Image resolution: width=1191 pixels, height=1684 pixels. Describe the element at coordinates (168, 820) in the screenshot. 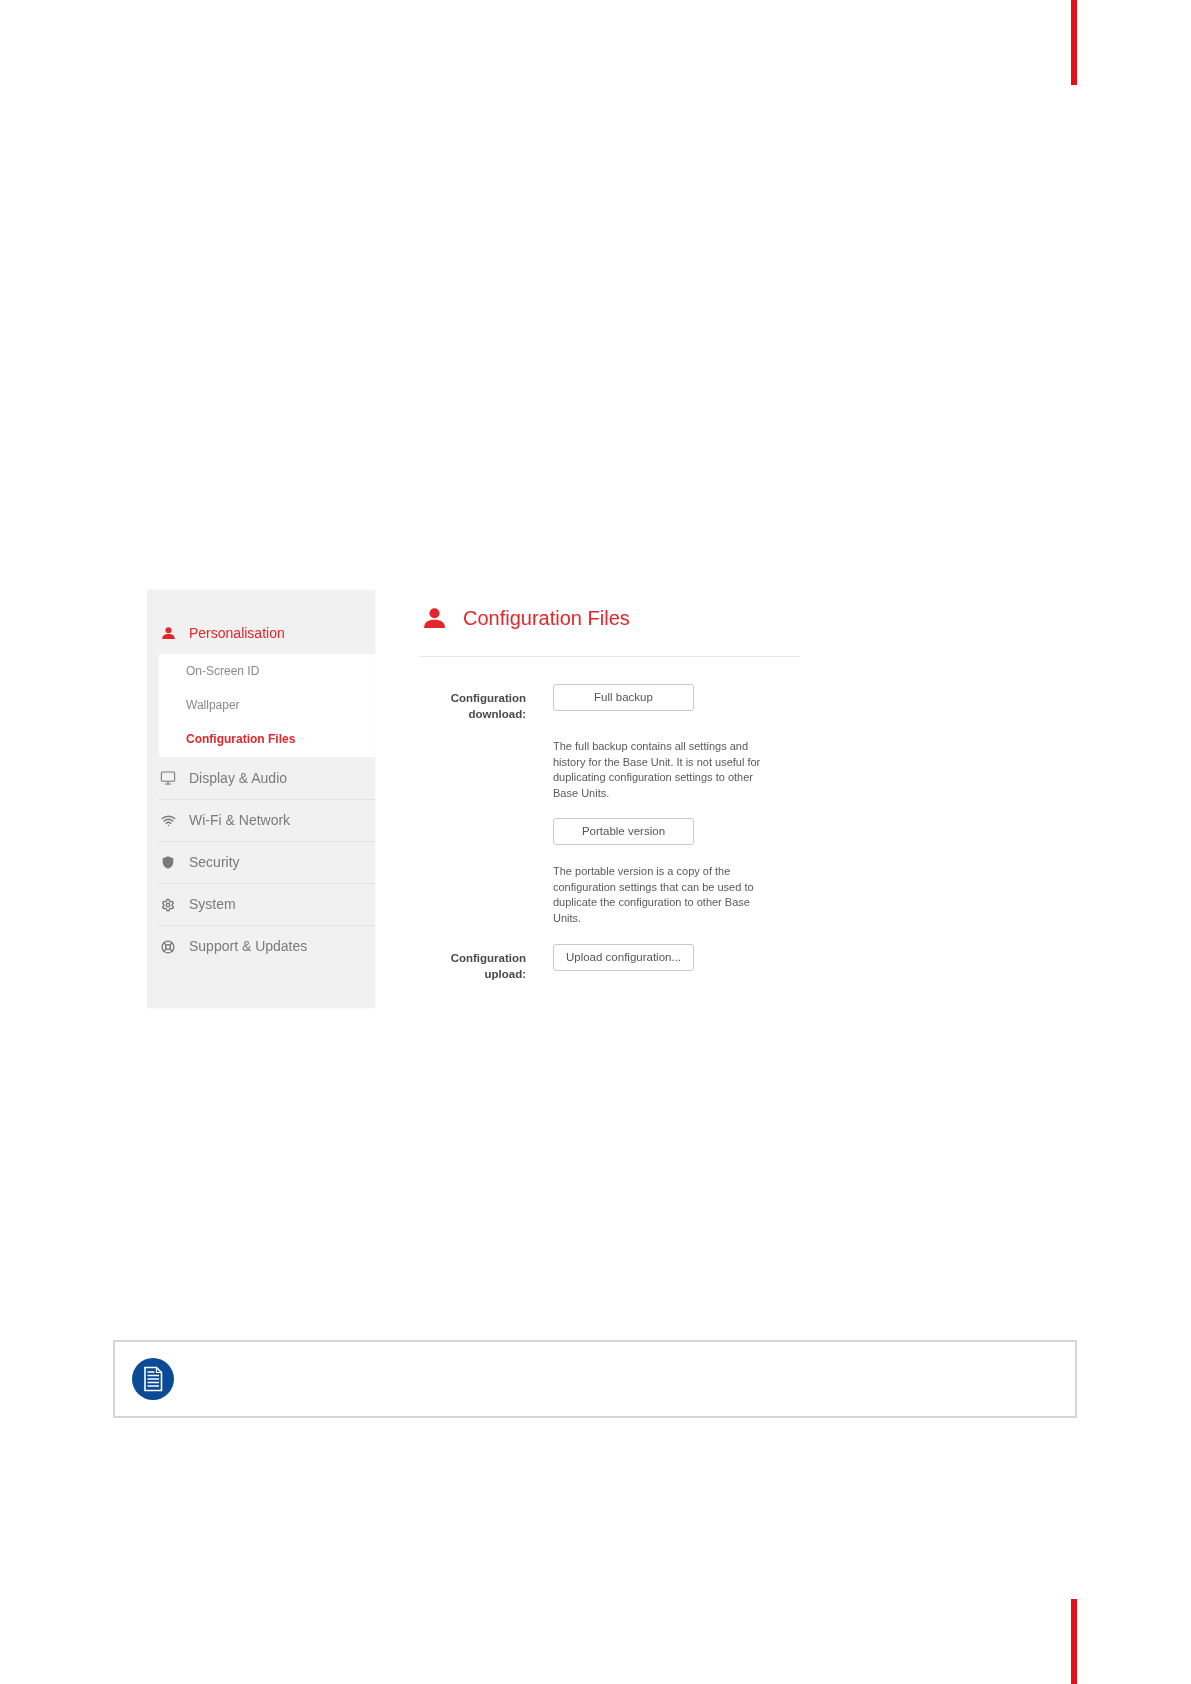

I see `wifi-icon` at that location.